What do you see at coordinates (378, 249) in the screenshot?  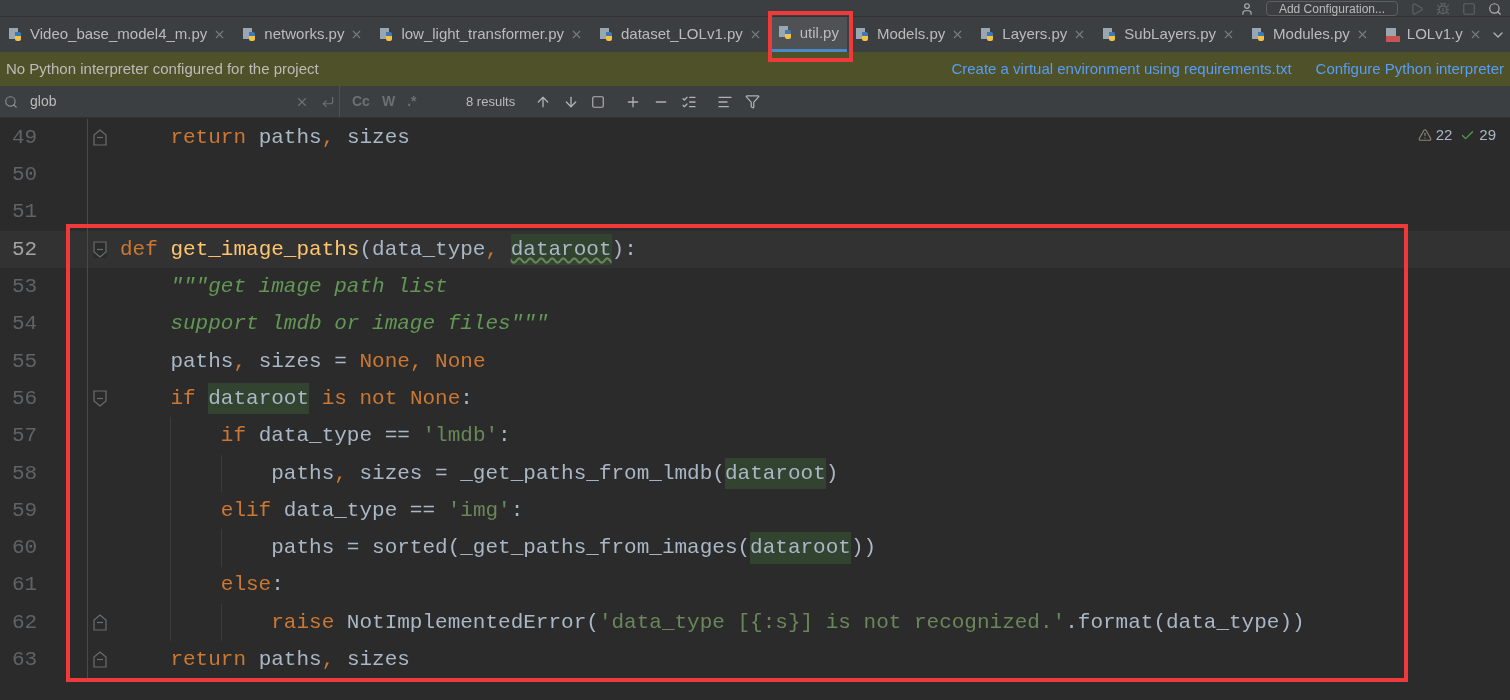 I see `code-line: def get_image_paths(data_type, dataroot):` at bounding box center [378, 249].